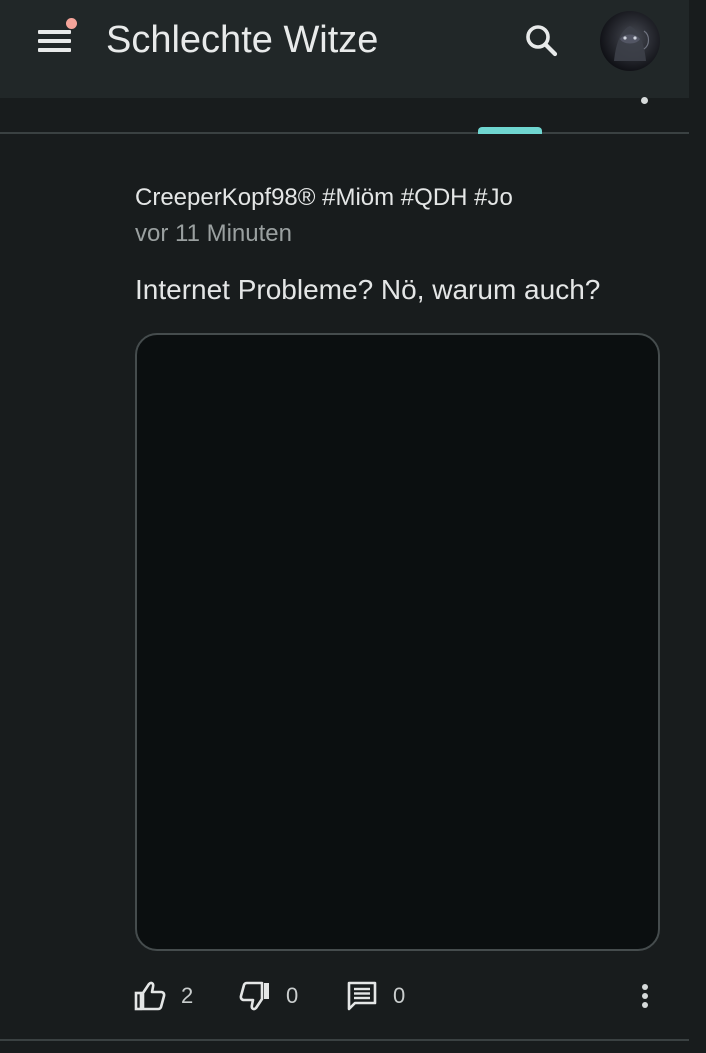 This screenshot has height=1053, width=706. I want to click on comment-count: 0, so click(399, 995).